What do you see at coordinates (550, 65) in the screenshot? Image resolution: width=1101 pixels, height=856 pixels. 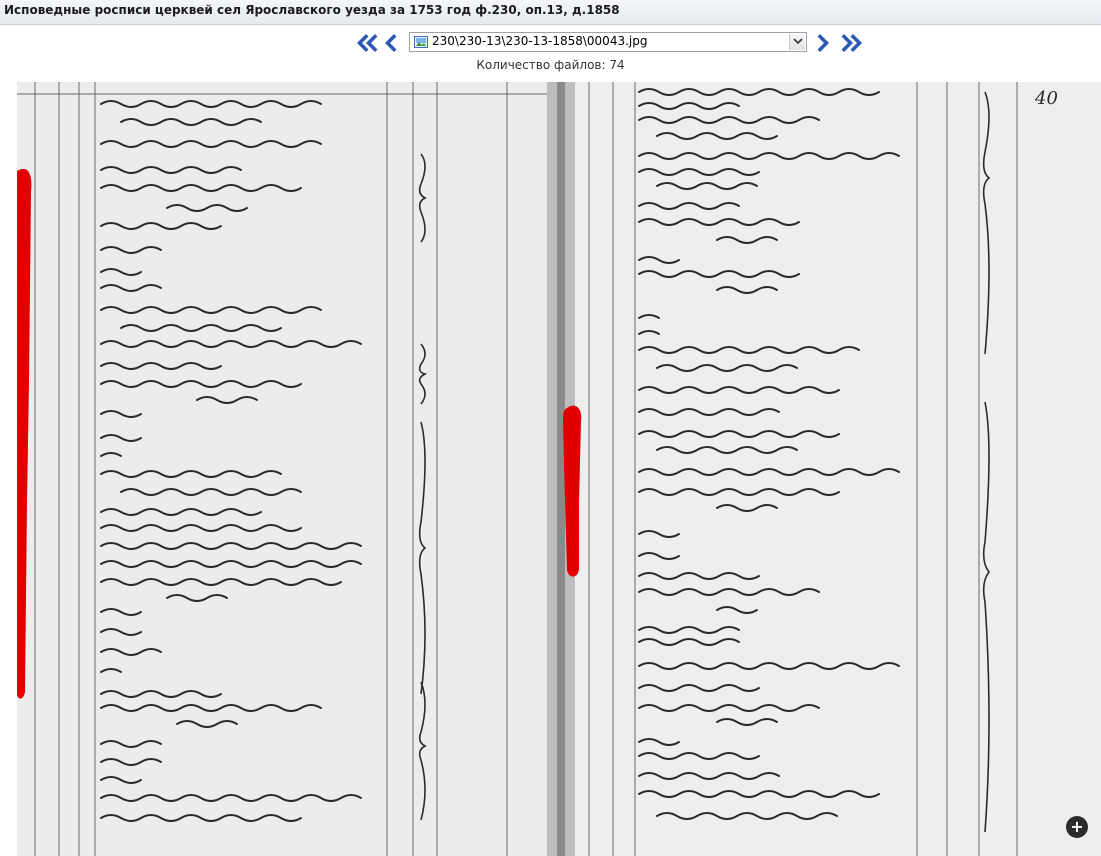 I see `file-count: Количество файлов: 74` at bounding box center [550, 65].